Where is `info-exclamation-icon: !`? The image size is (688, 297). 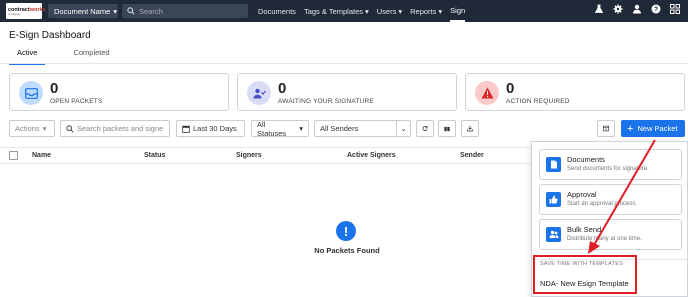 info-exclamation-icon: ! is located at coordinates (346, 231).